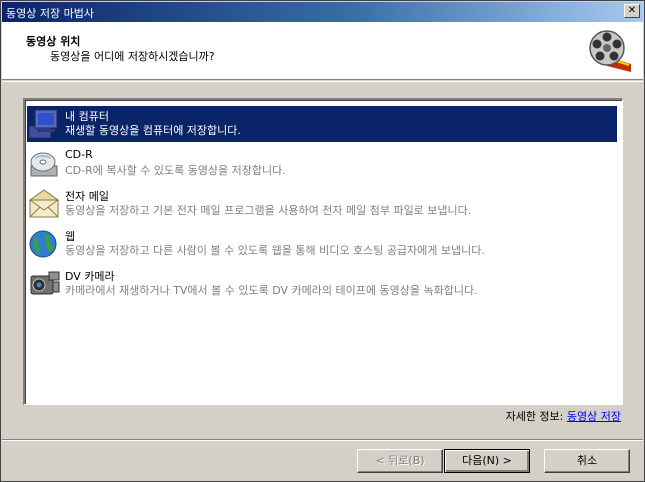  I want to click on next-button: 다음(N) >, so click(487, 461).